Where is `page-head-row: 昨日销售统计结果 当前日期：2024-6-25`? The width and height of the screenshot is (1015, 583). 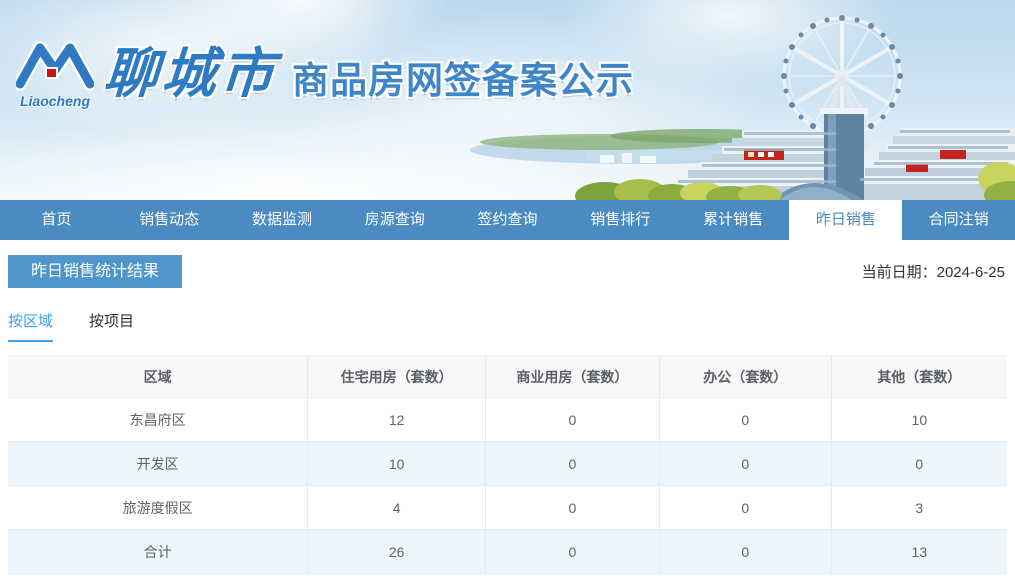
page-head-row: 昨日销售统计结果 当前日期：2024-6-25 is located at coordinates (507, 271).